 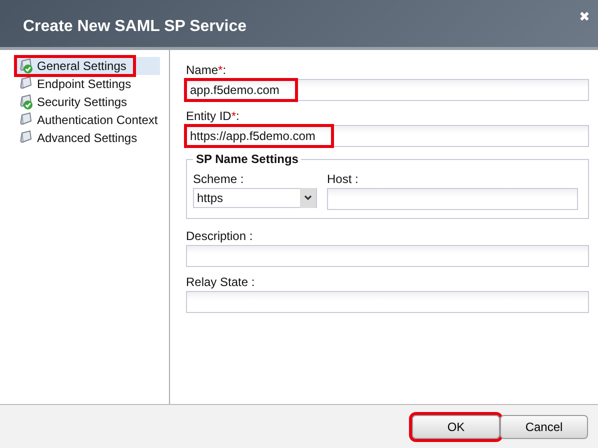 What do you see at coordinates (80, 102) in the screenshot?
I see `sidebar-item: Security Settings` at bounding box center [80, 102].